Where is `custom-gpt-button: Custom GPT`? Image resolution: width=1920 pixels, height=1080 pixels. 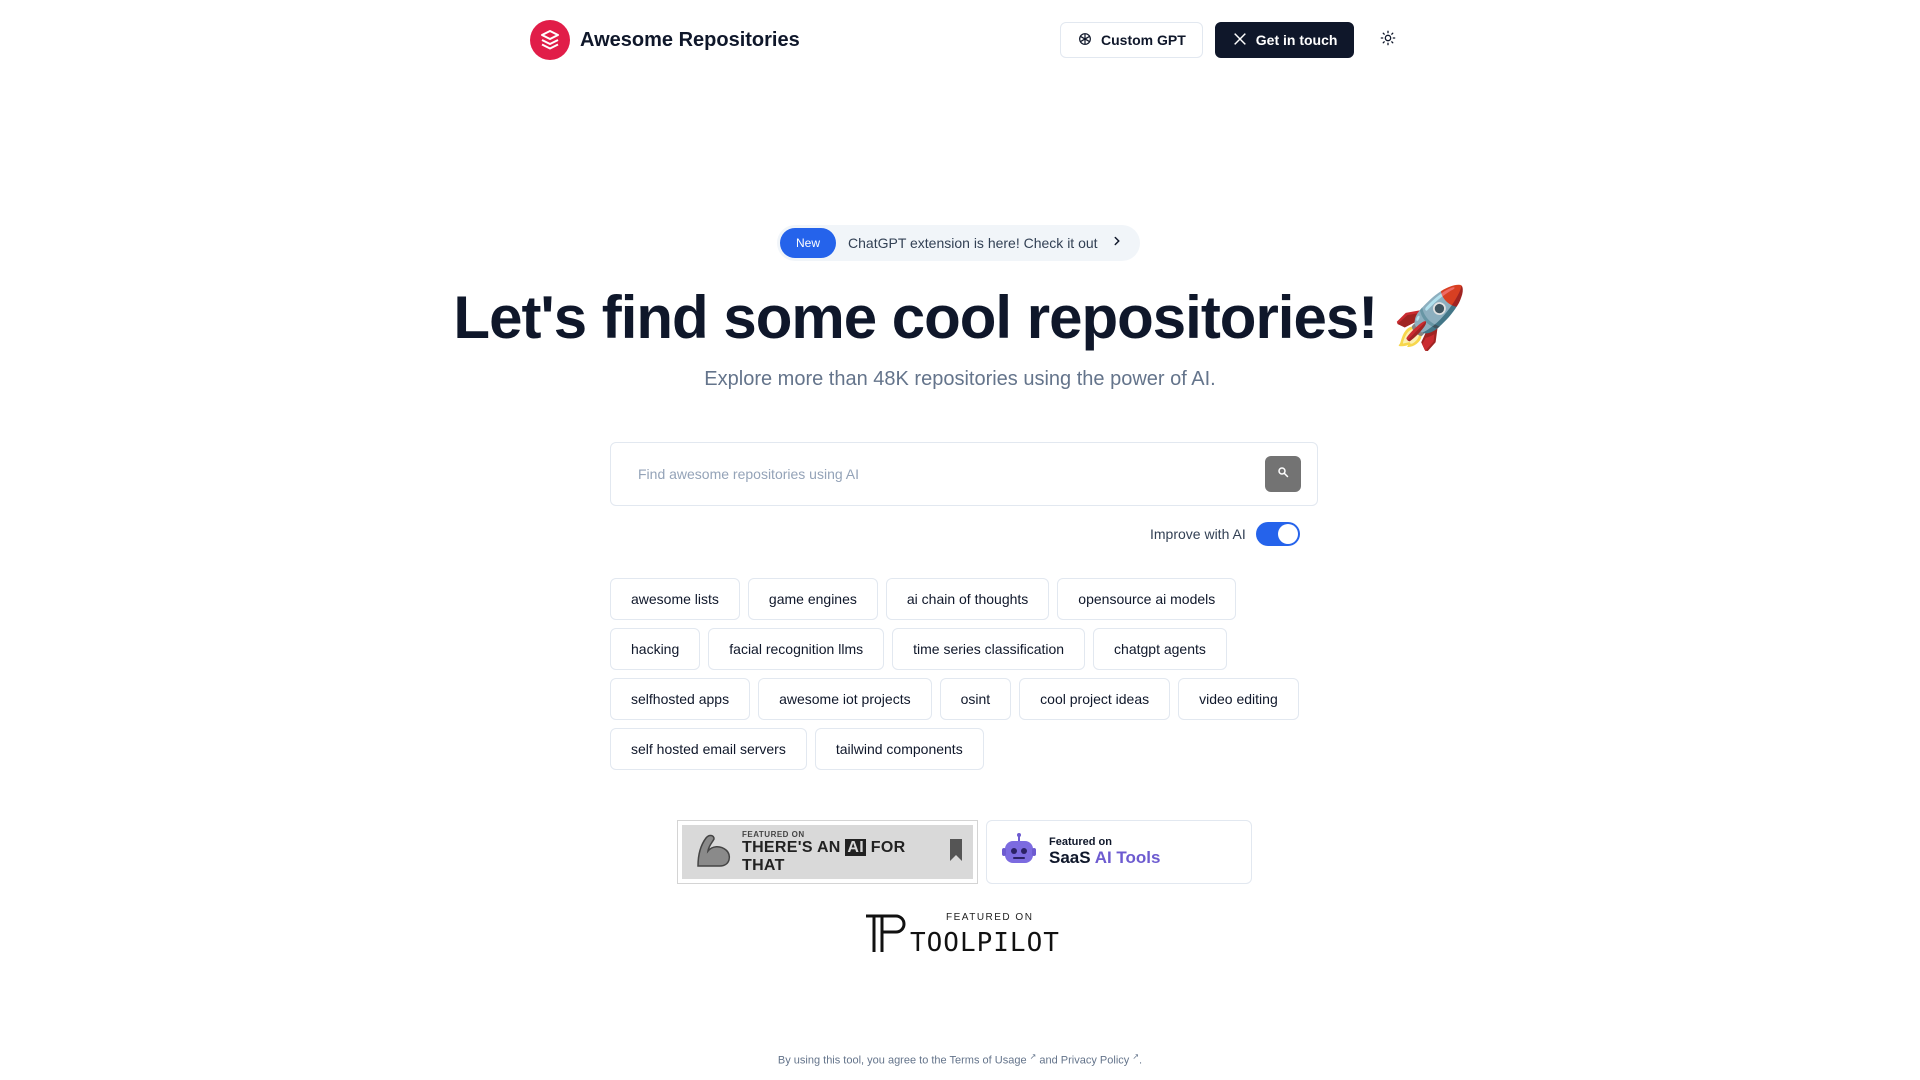
custom-gpt-button: Custom GPT is located at coordinates (1131, 40).